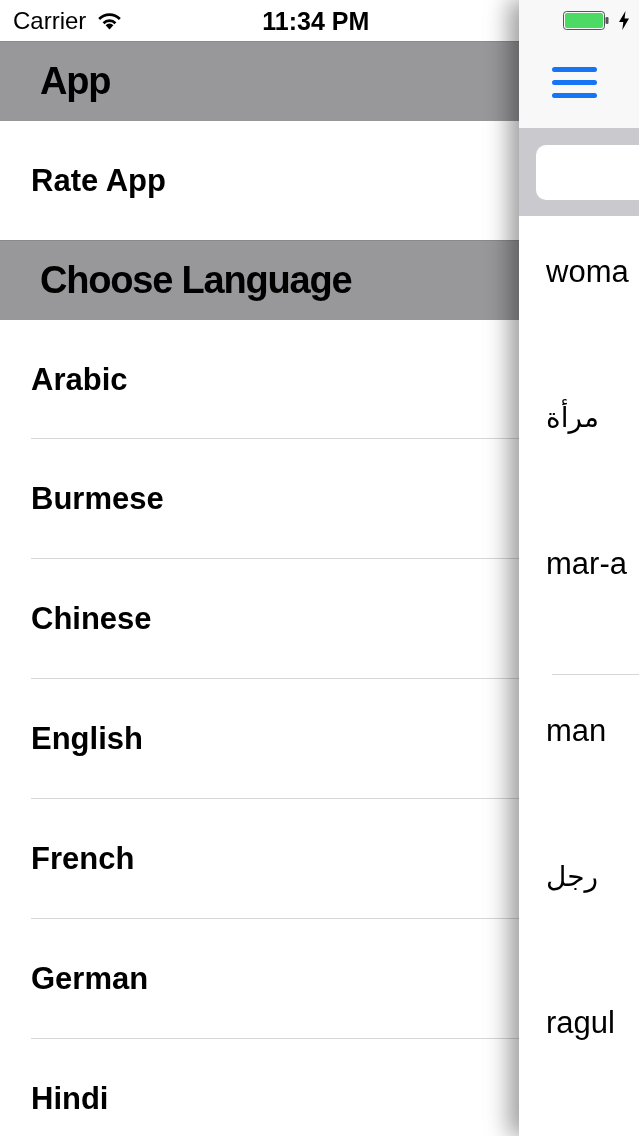 The image size is (639, 1136). Describe the element at coordinates (586, 20) in the screenshot. I see `battery-icon` at that location.